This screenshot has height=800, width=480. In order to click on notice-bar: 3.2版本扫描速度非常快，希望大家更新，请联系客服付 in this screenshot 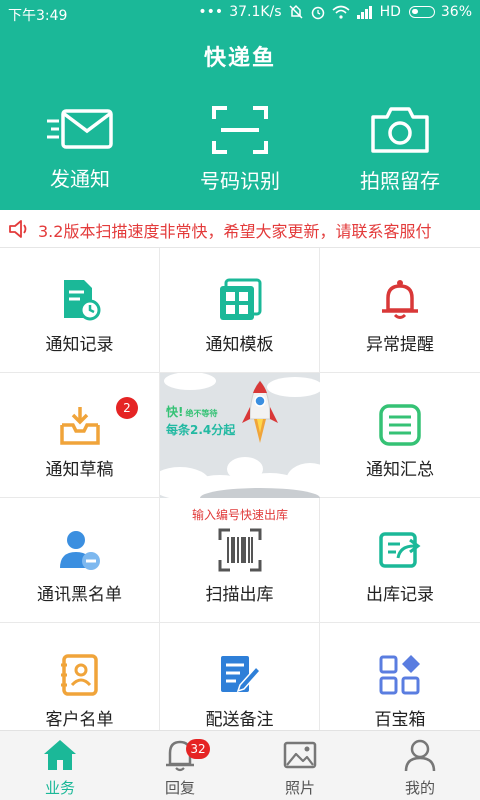, I will do `click(240, 229)`.